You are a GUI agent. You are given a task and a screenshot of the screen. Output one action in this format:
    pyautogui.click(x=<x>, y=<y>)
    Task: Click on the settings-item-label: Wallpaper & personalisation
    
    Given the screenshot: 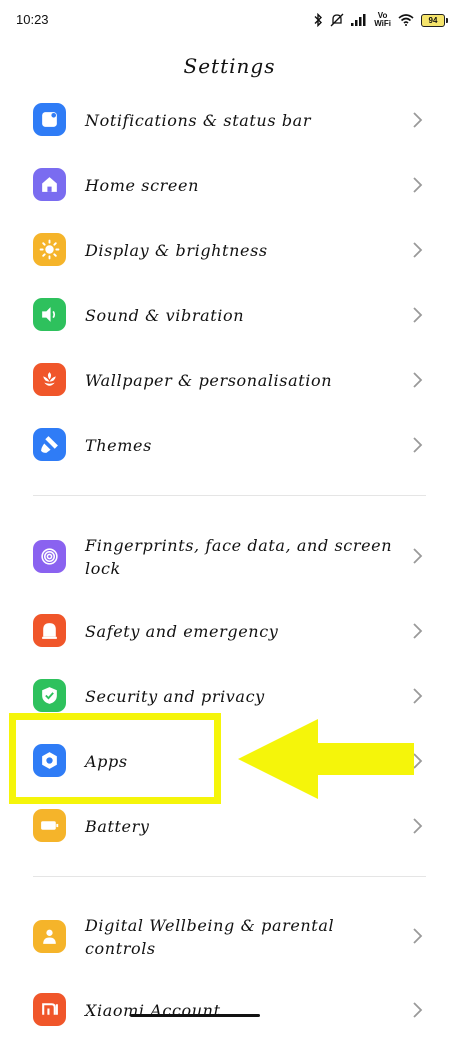 What is the action you would take?
    pyautogui.click(x=209, y=380)
    